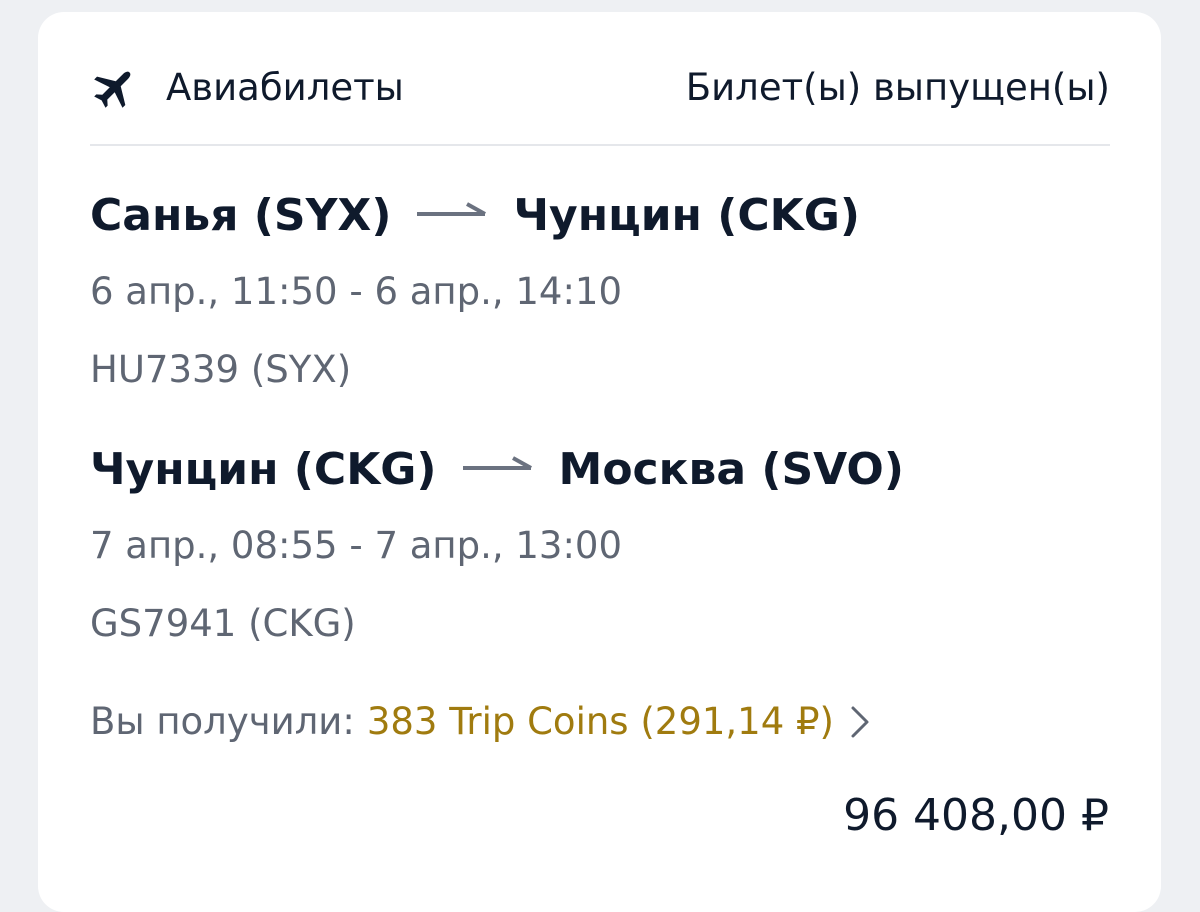  What do you see at coordinates (600, 92) in the screenshot?
I see `card-header: Авиабилеты Билет(ы) выпущен(ы)` at bounding box center [600, 92].